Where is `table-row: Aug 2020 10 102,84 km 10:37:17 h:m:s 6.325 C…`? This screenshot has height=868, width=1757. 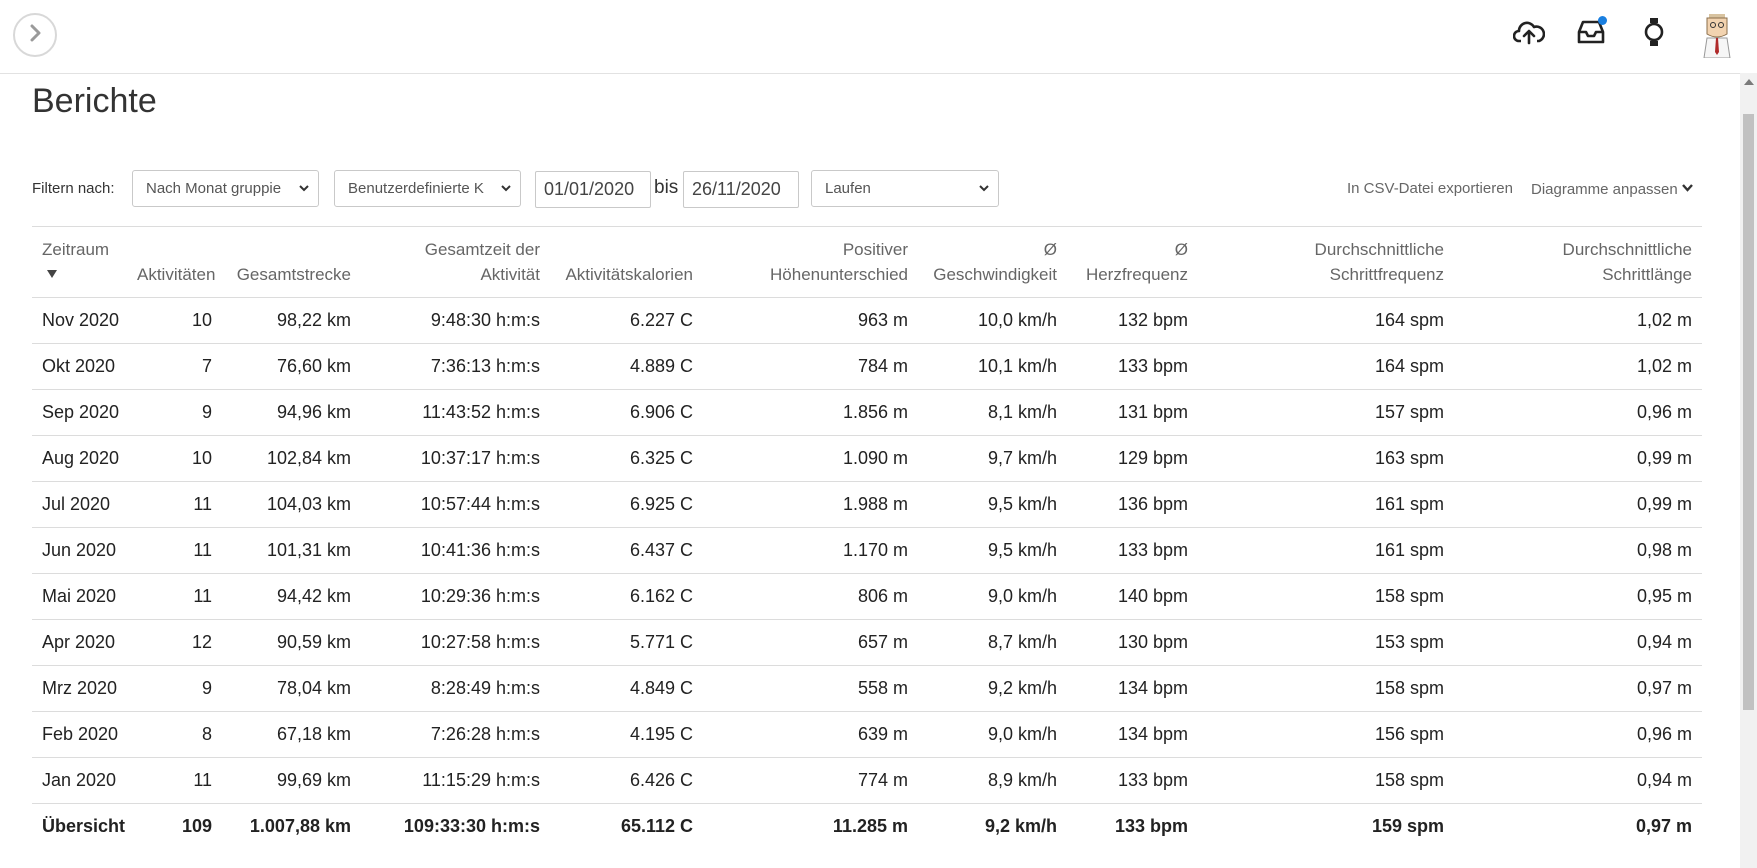
table-row: Aug 2020 10 102,84 km 10:37:17 h:m:s 6.325 C… is located at coordinates (867, 458).